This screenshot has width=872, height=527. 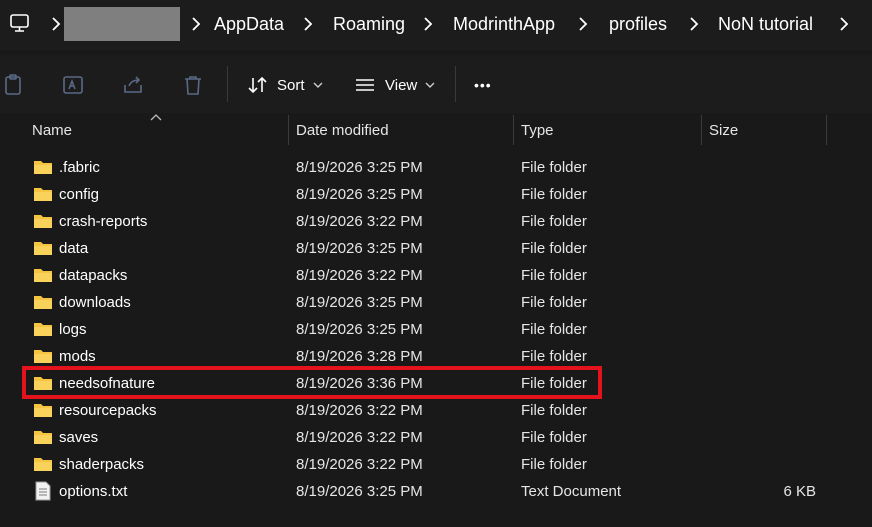 I want to click on file-name: resourcepacks, so click(x=108, y=410).